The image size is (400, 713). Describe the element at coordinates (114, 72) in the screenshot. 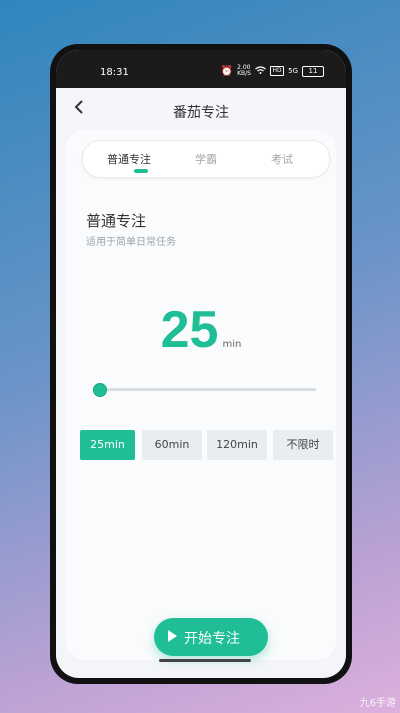

I see `status-time: 18:31` at that location.